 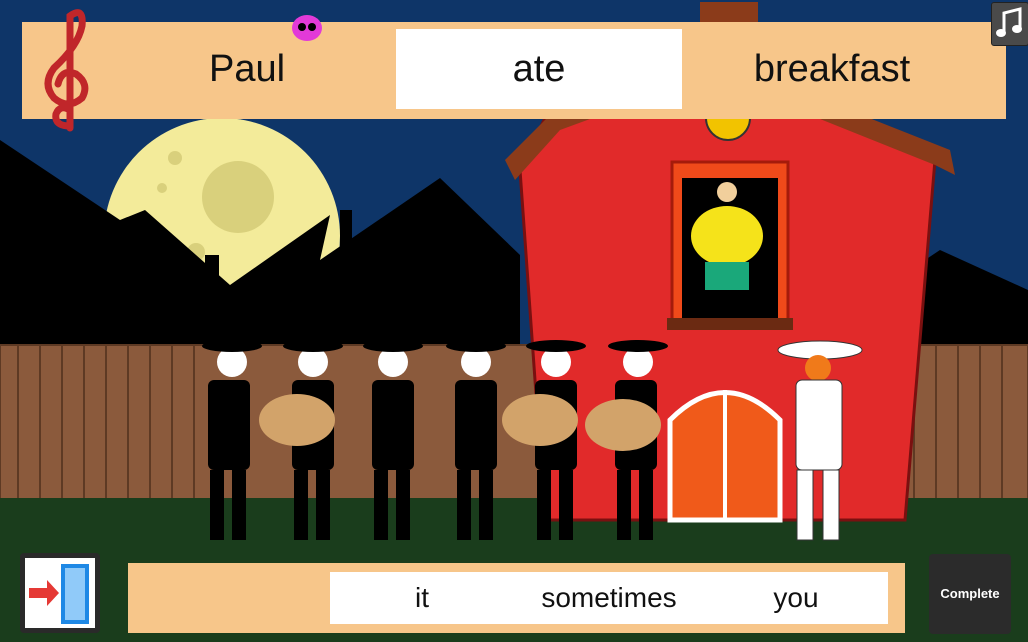 I want to click on music-note-icon, so click(x=1009, y=22).